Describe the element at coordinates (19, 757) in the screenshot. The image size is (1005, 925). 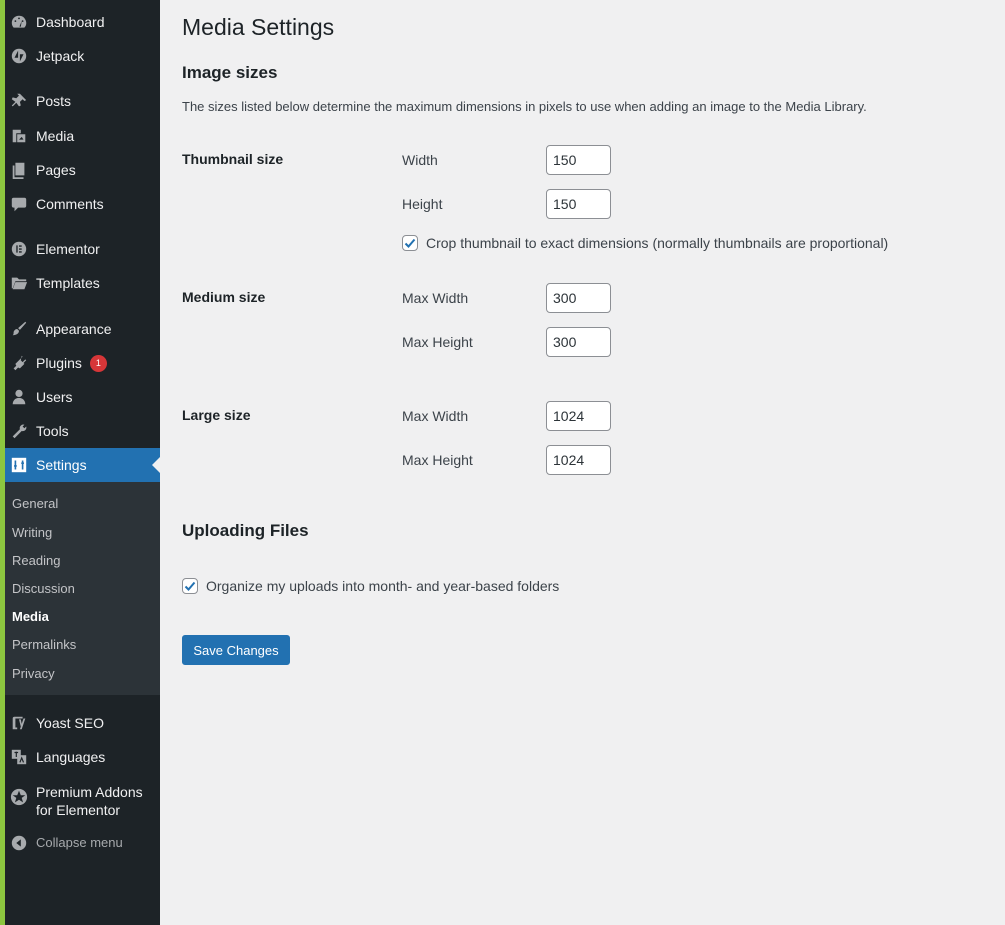
I see `translation-icon` at that location.